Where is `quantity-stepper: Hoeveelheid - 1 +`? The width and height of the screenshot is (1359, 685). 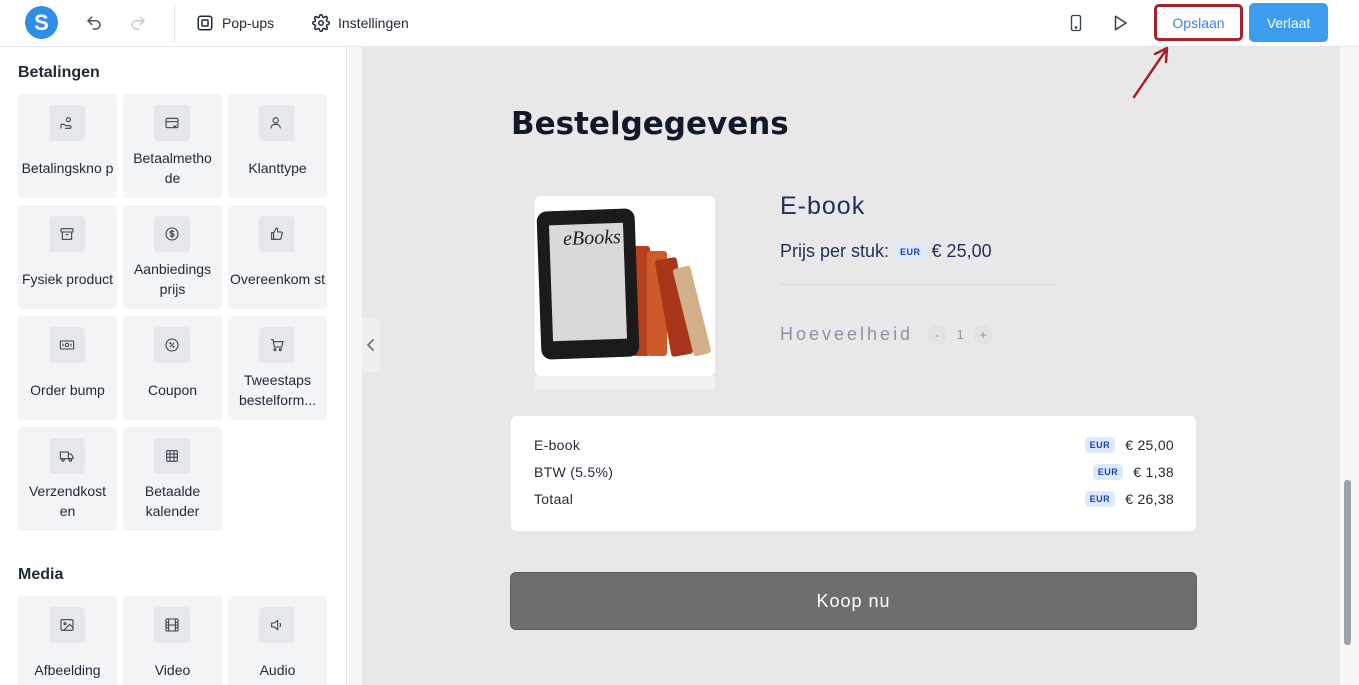 quantity-stepper: Hoeveelheid - 1 + is located at coordinates (887, 334).